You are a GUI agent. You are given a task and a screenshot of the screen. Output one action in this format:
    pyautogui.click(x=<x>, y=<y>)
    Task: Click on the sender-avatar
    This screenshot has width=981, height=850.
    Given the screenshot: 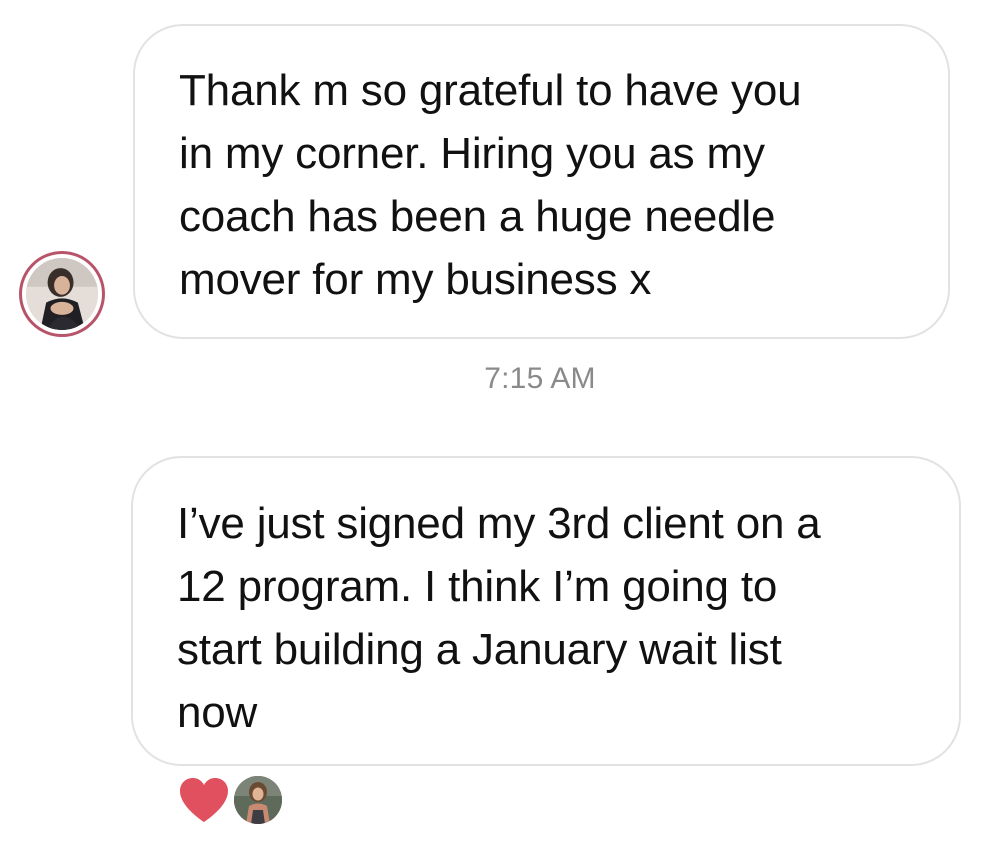 What is the action you would take?
    pyautogui.click(x=62, y=294)
    